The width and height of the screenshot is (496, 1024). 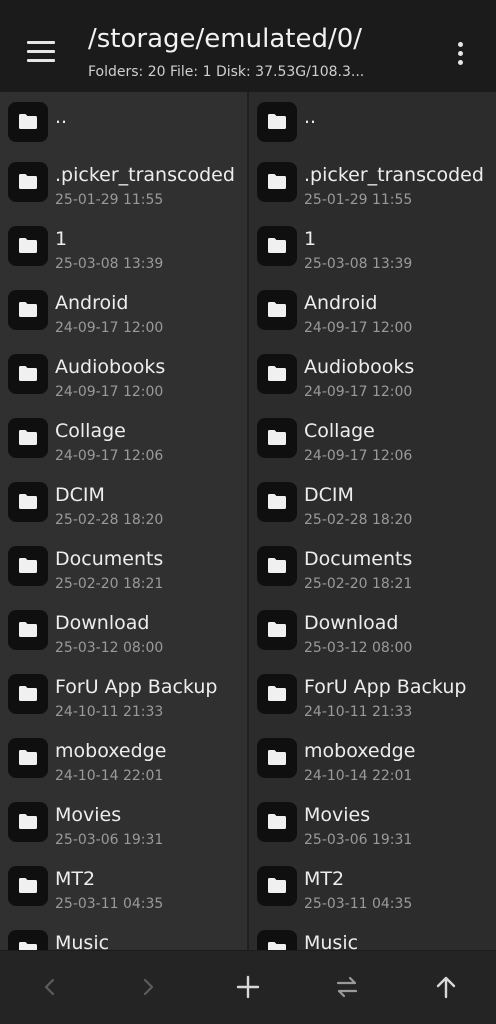 I want to click on parent-folder-button, so click(x=446, y=987).